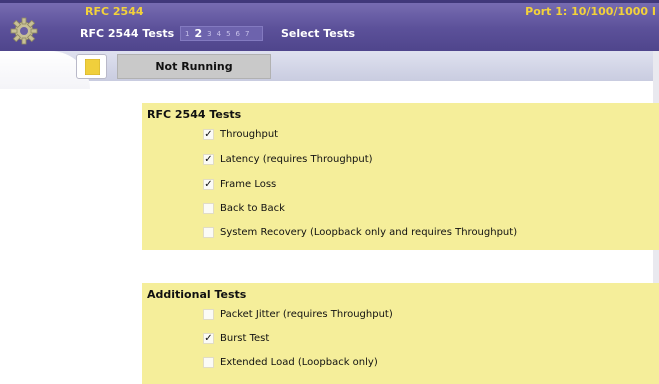  Describe the element at coordinates (208, 362) in the screenshot. I see `checkbox-extended-load` at that location.